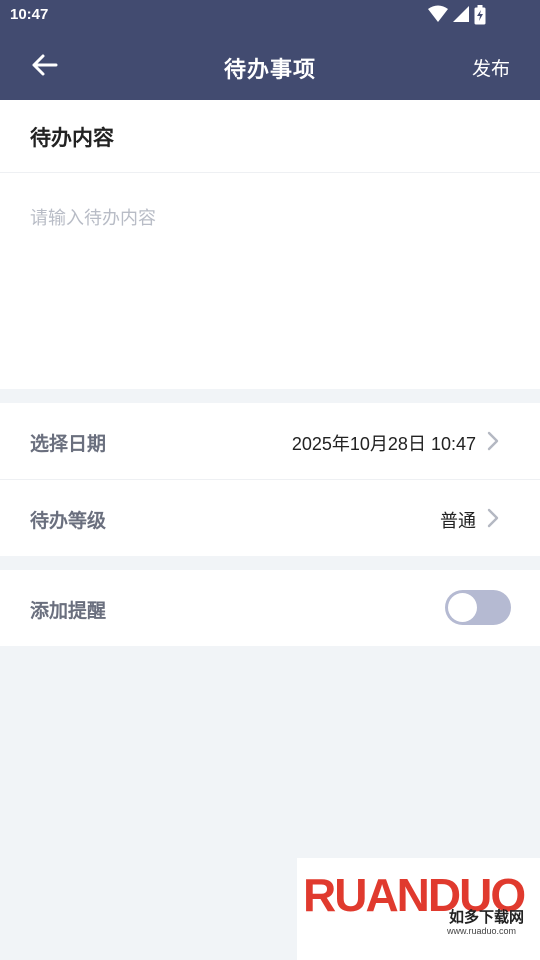  Describe the element at coordinates (383, 444) in the screenshot. I see `select-date-value: 2025年10月28日 10:47` at that location.